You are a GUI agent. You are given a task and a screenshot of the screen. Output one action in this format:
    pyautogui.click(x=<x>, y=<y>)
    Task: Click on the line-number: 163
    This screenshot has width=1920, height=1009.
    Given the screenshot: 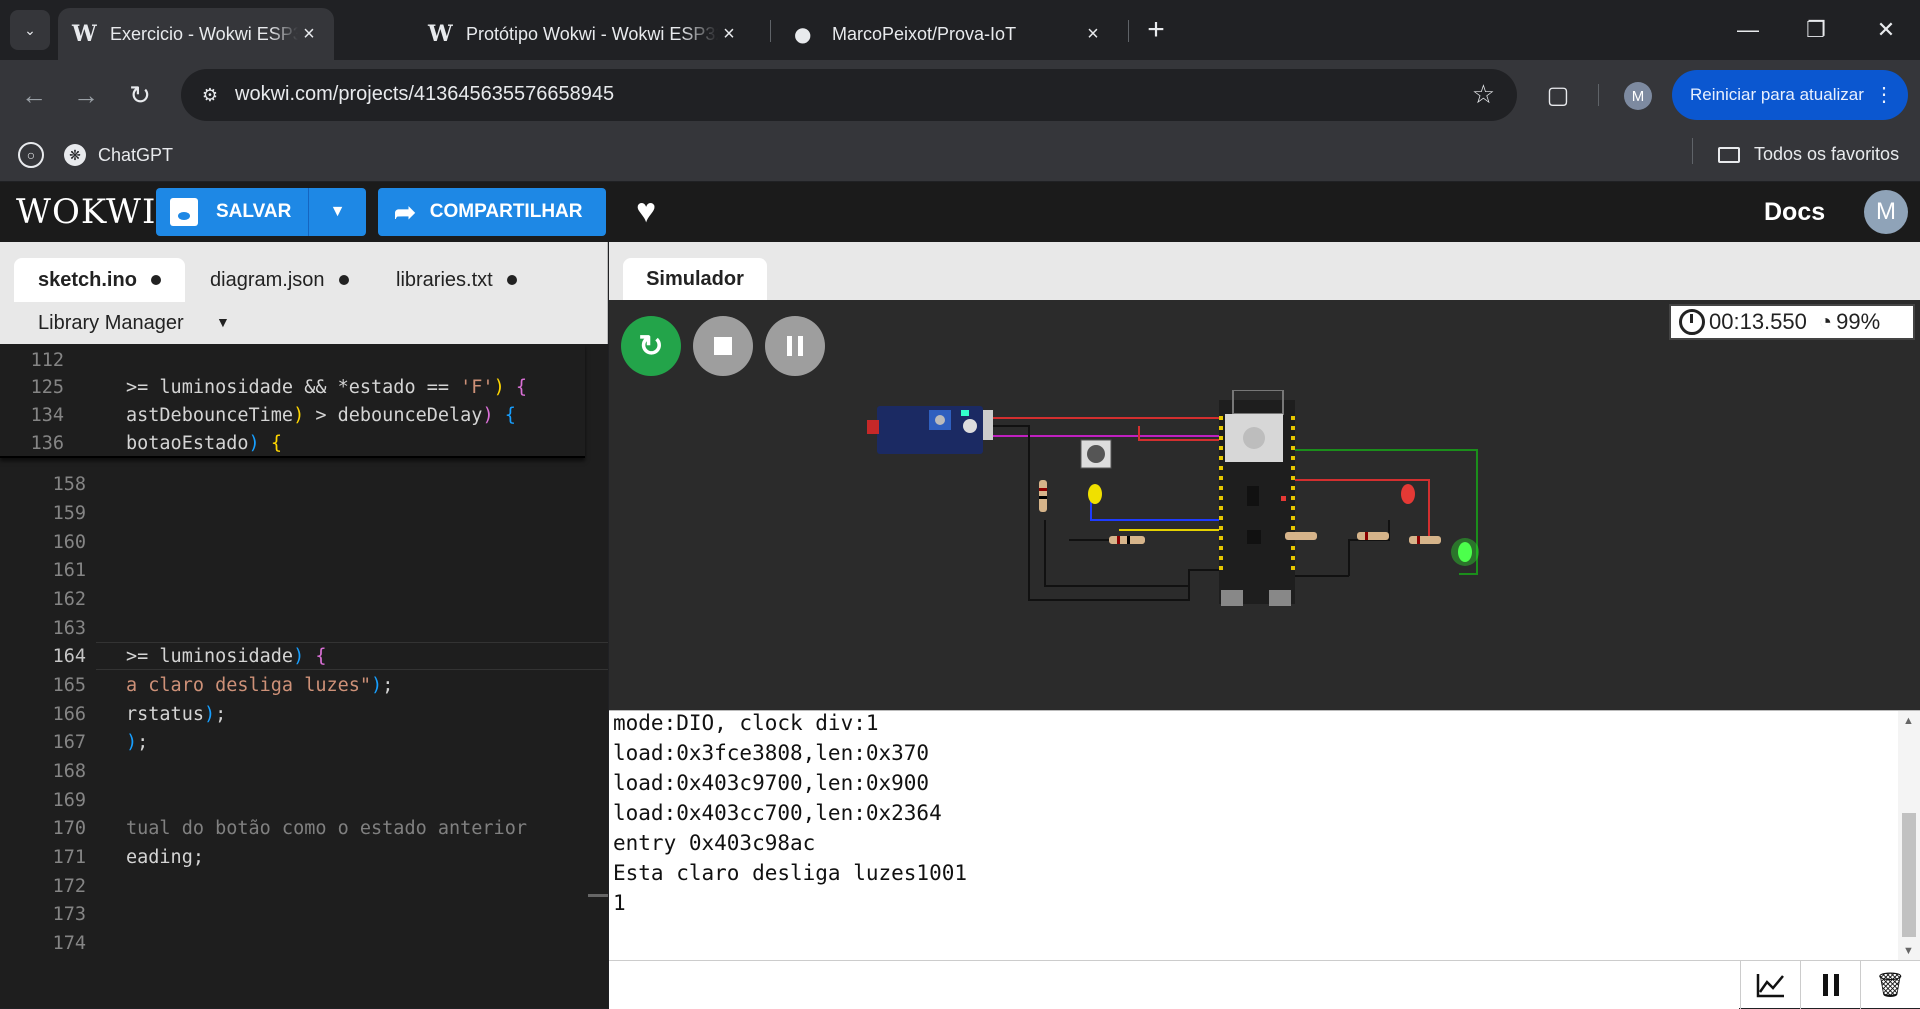 What is the action you would take?
    pyautogui.click(x=69, y=628)
    